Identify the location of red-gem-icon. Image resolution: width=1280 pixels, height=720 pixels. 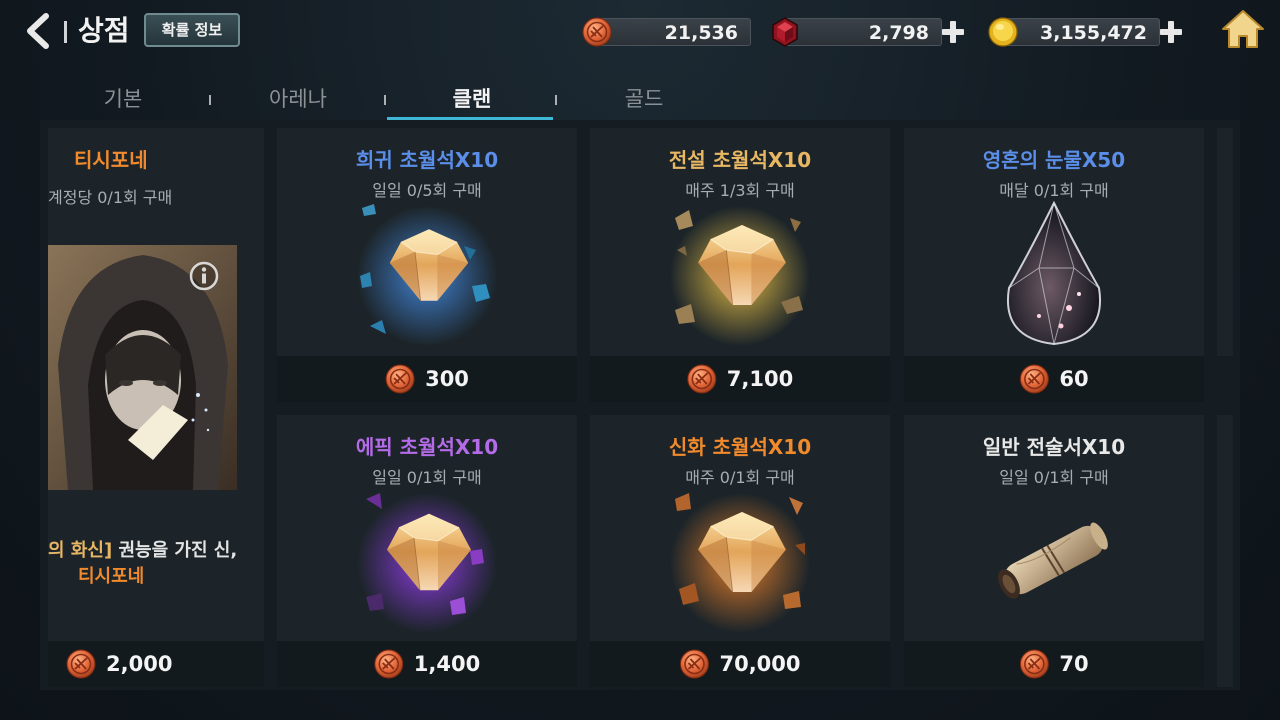
(785, 32).